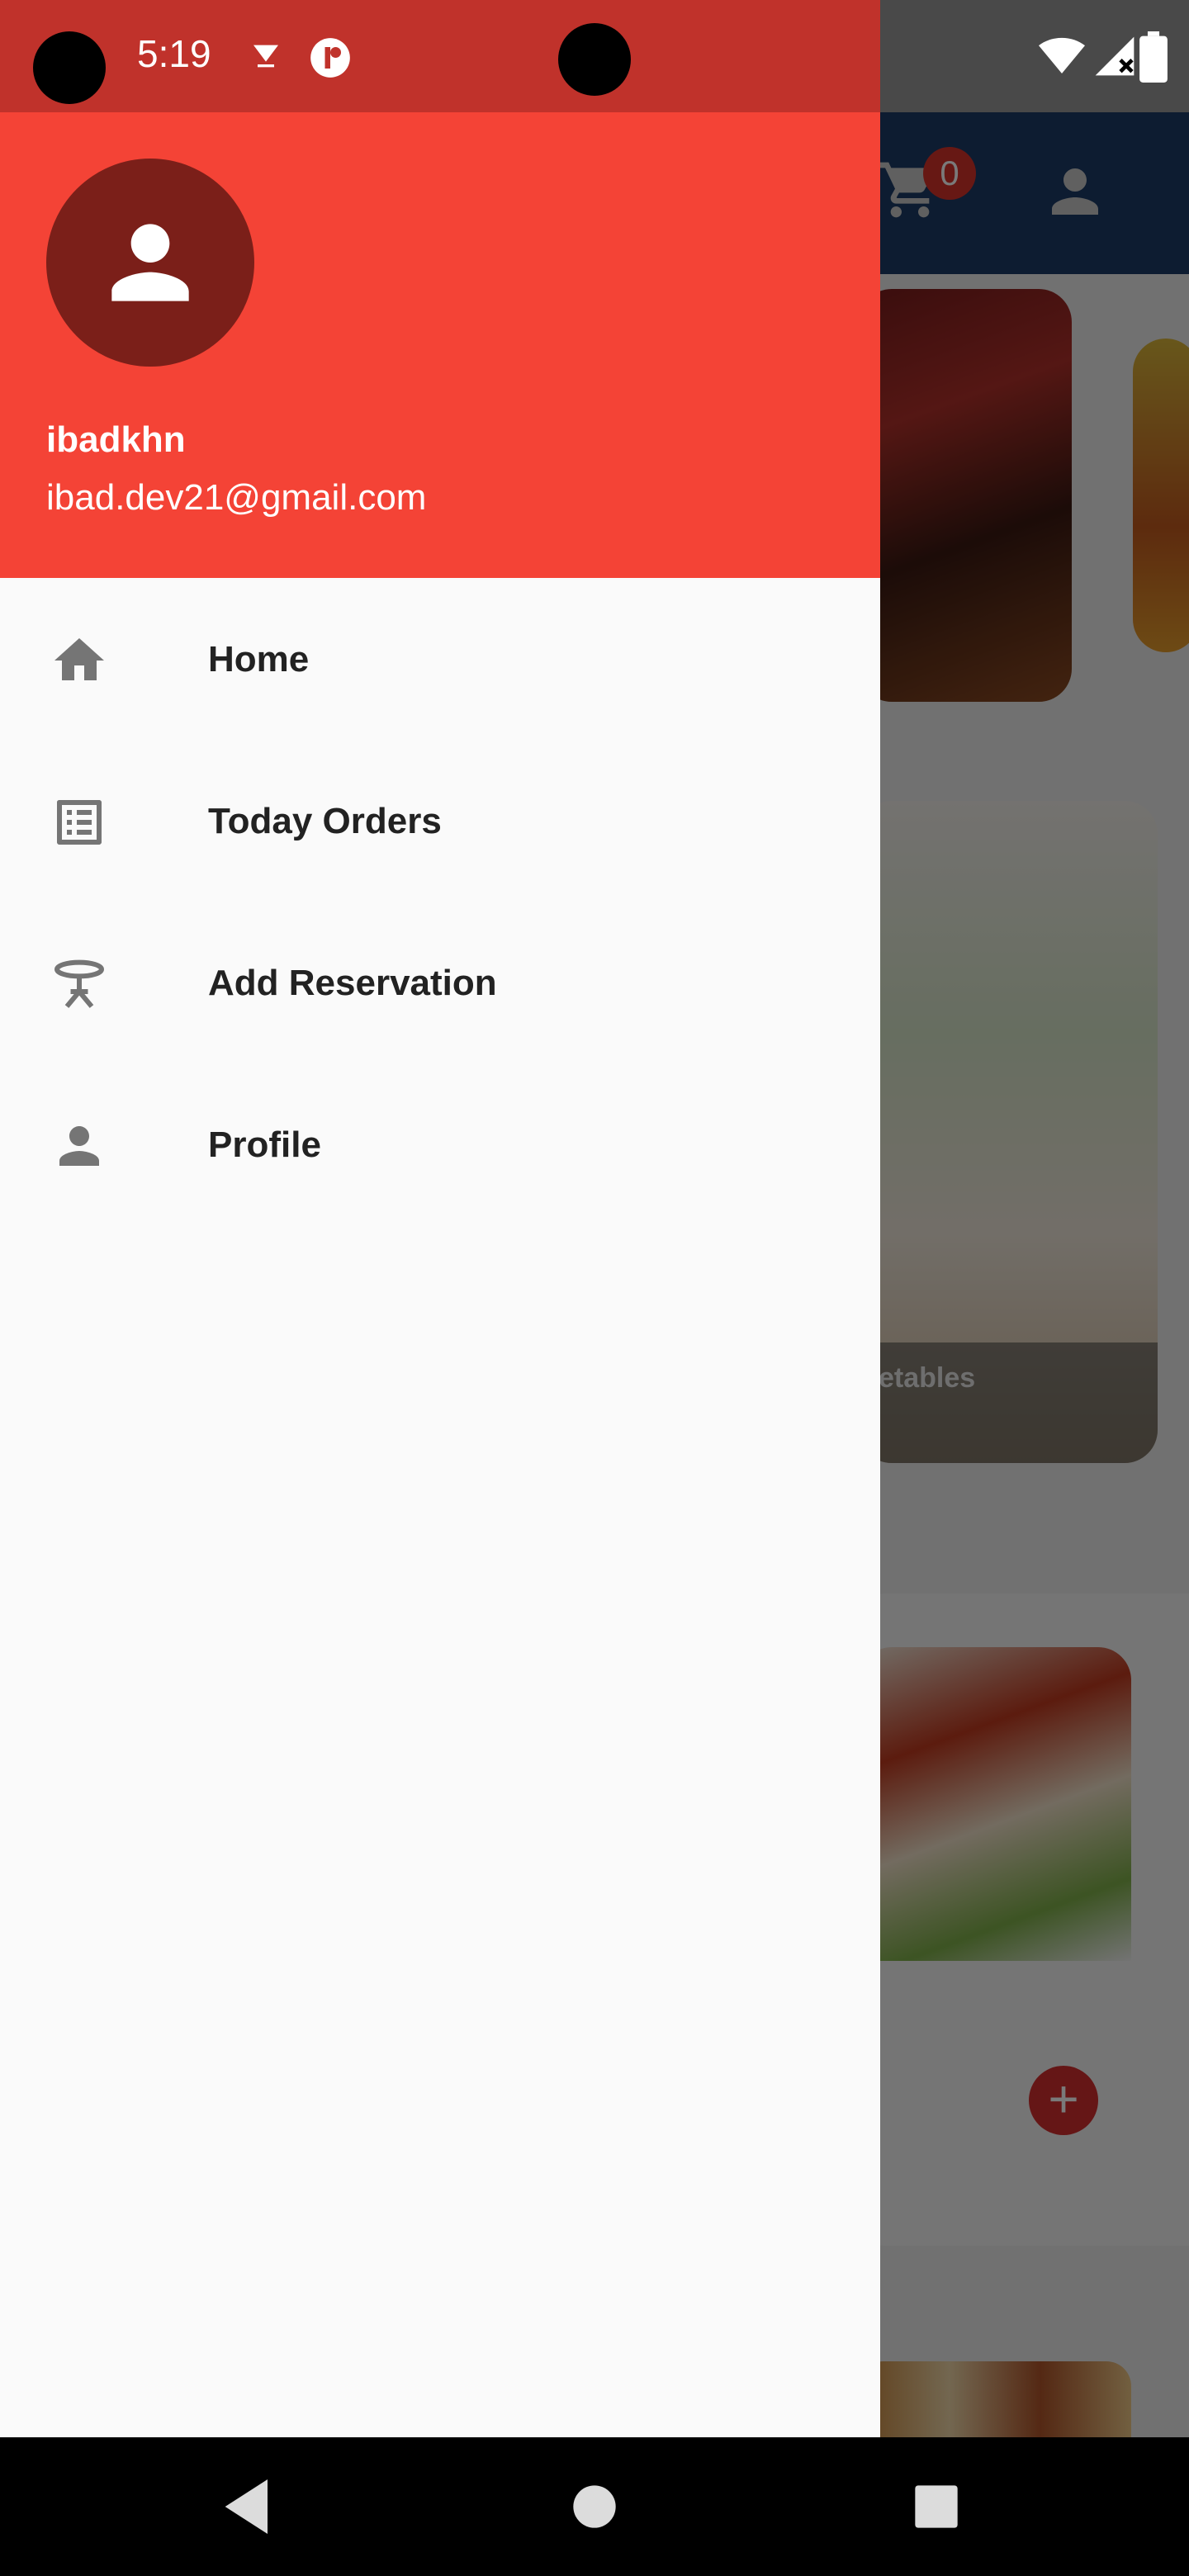  What do you see at coordinates (1115, 56) in the screenshot?
I see `signal-icon` at bounding box center [1115, 56].